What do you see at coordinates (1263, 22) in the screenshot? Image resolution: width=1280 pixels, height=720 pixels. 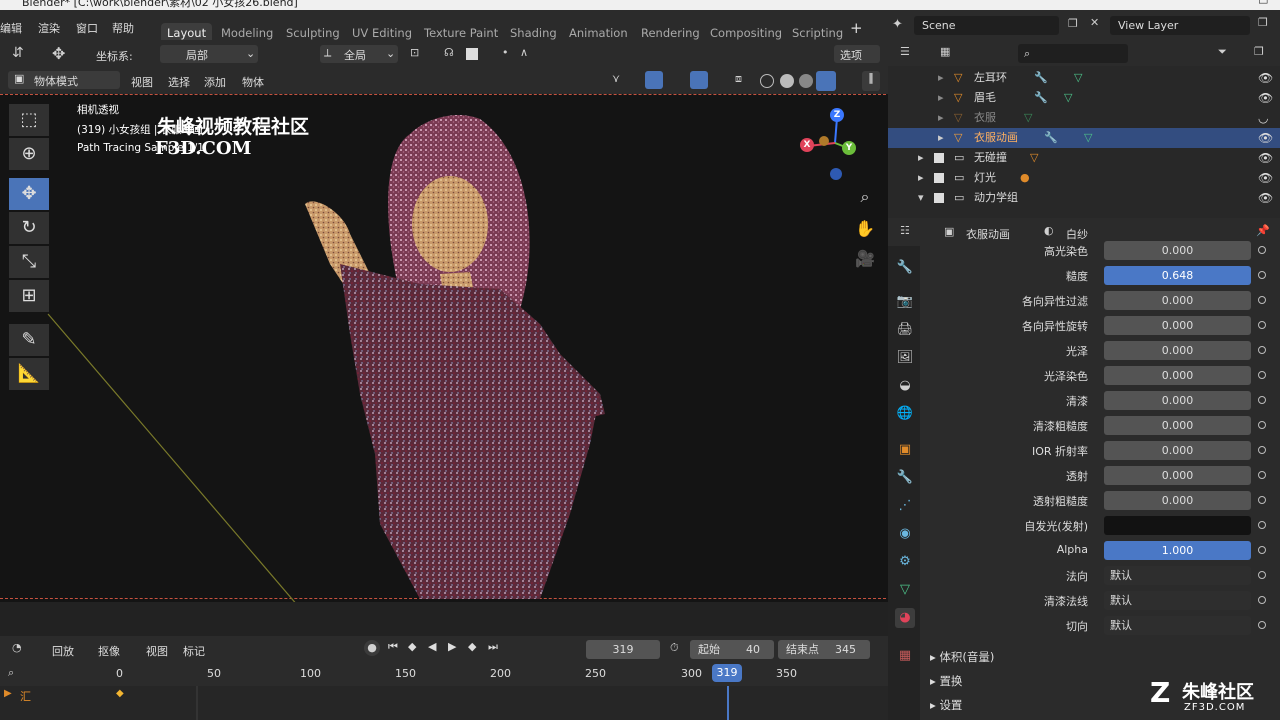 I see `view-layer-add-icon: ❐` at bounding box center [1263, 22].